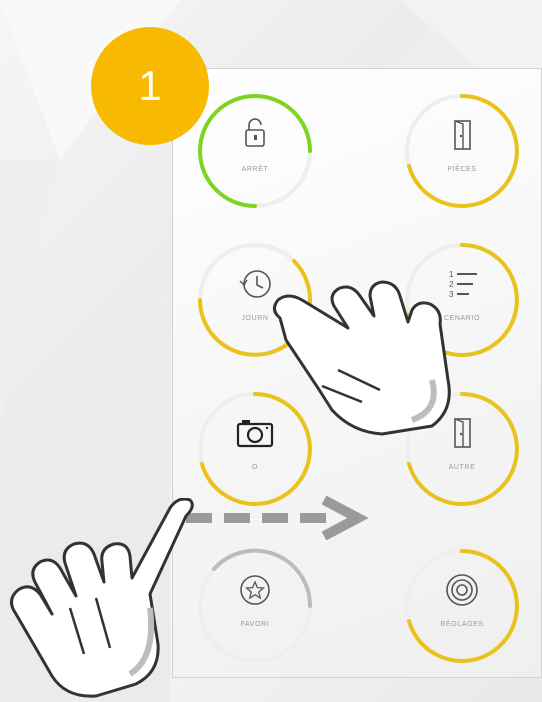 Image resolution: width=542 pixels, height=702 pixels. What do you see at coordinates (255, 132) in the screenshot?
I see `padlock-open-icon` at bounding box center [255, 132].